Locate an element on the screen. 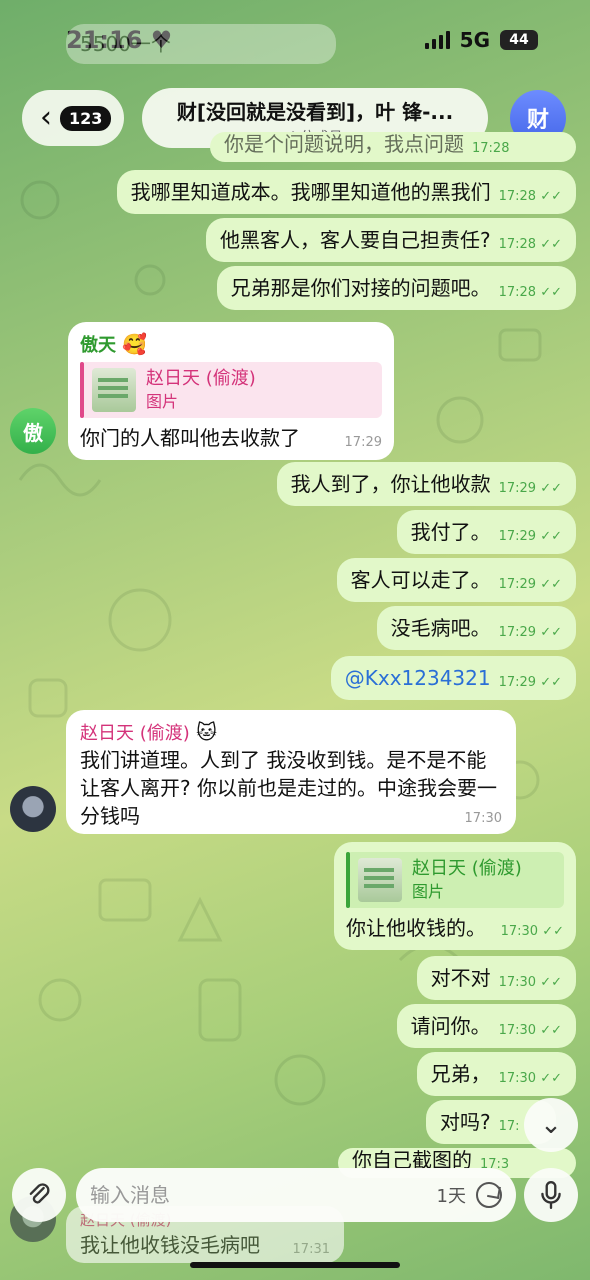 This screenshot has height=1280, width=590. message-bubble: 兄弟， 17:30 ✓✓ is located at coordinates (496, 1074).